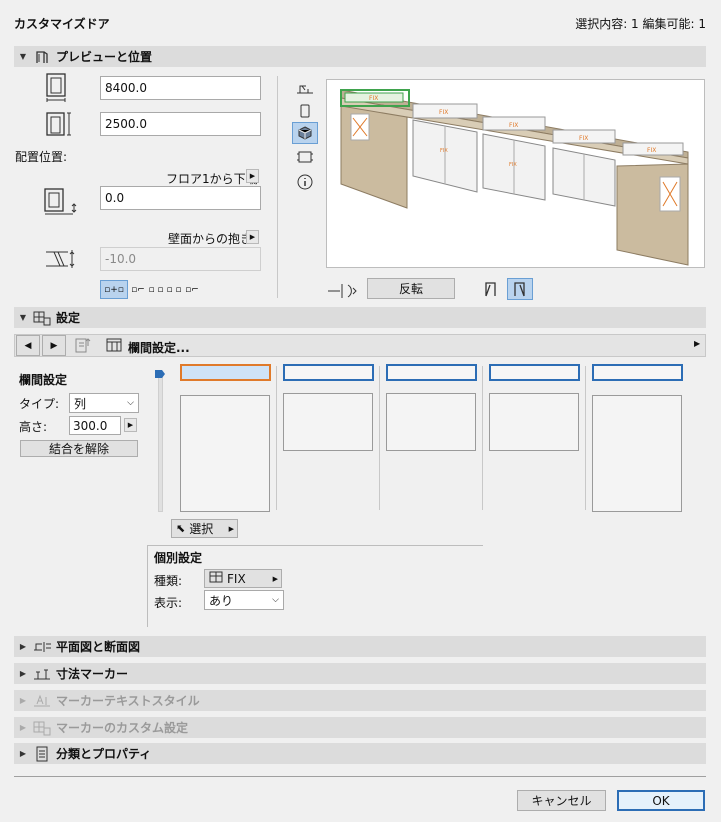 The height and width of the screenshot is (822, 721). Describe the element at coordinates (277, 187) in the screenshot. I see `preview-divider` at that location.